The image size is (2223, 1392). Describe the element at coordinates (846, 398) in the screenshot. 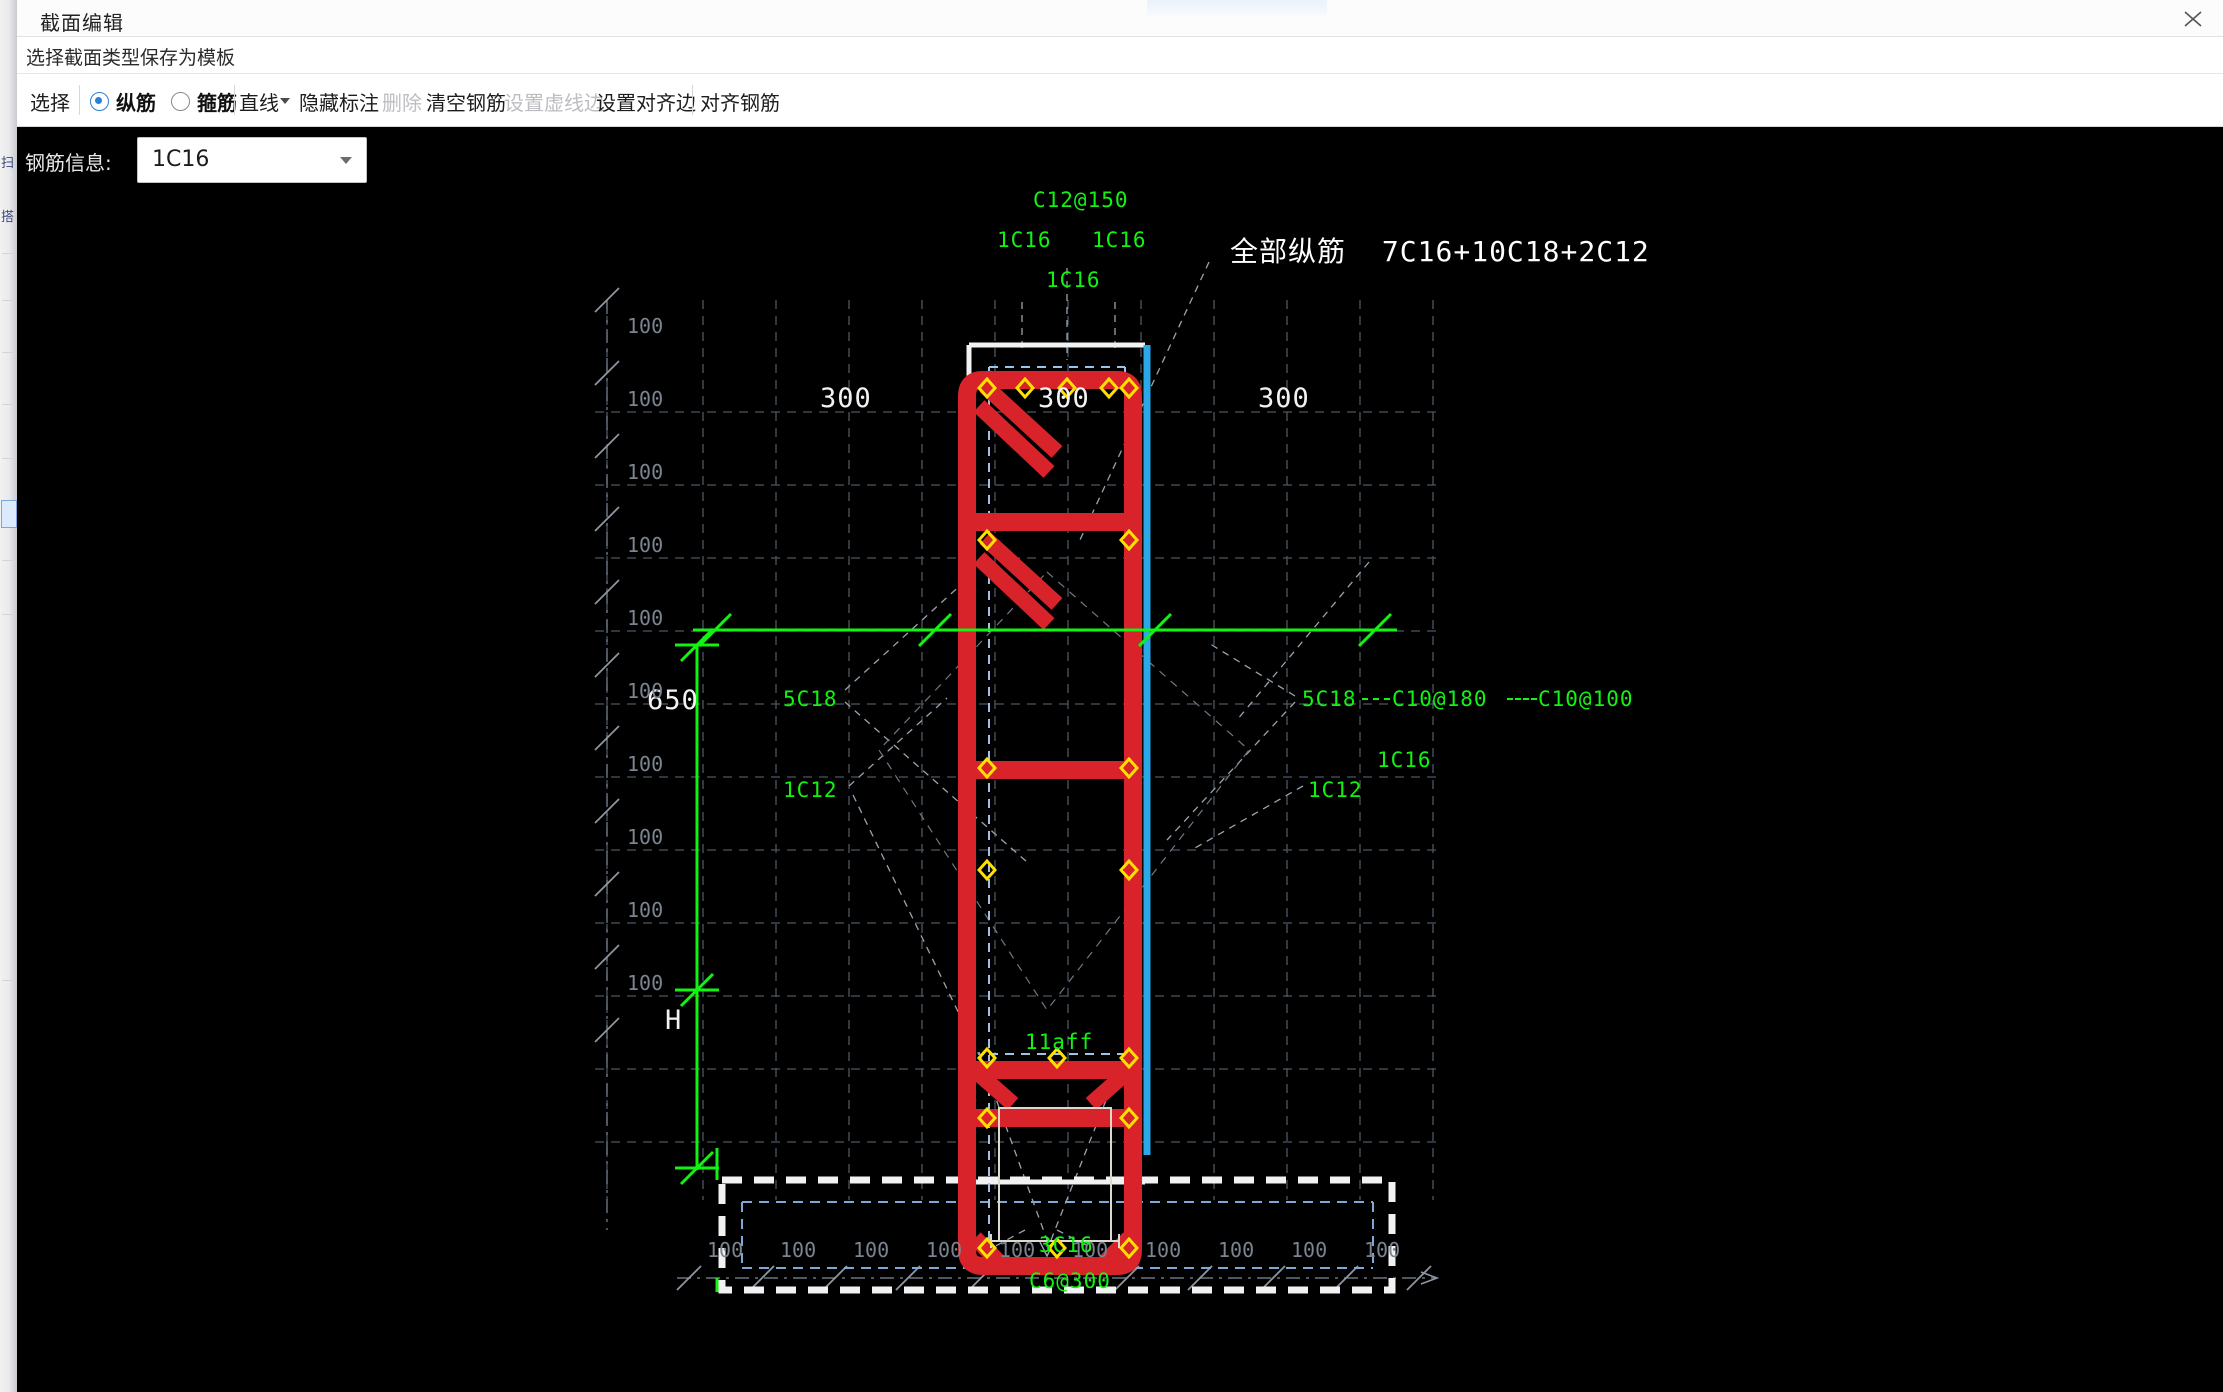

I see `dimension-top-1: 300` at that location.